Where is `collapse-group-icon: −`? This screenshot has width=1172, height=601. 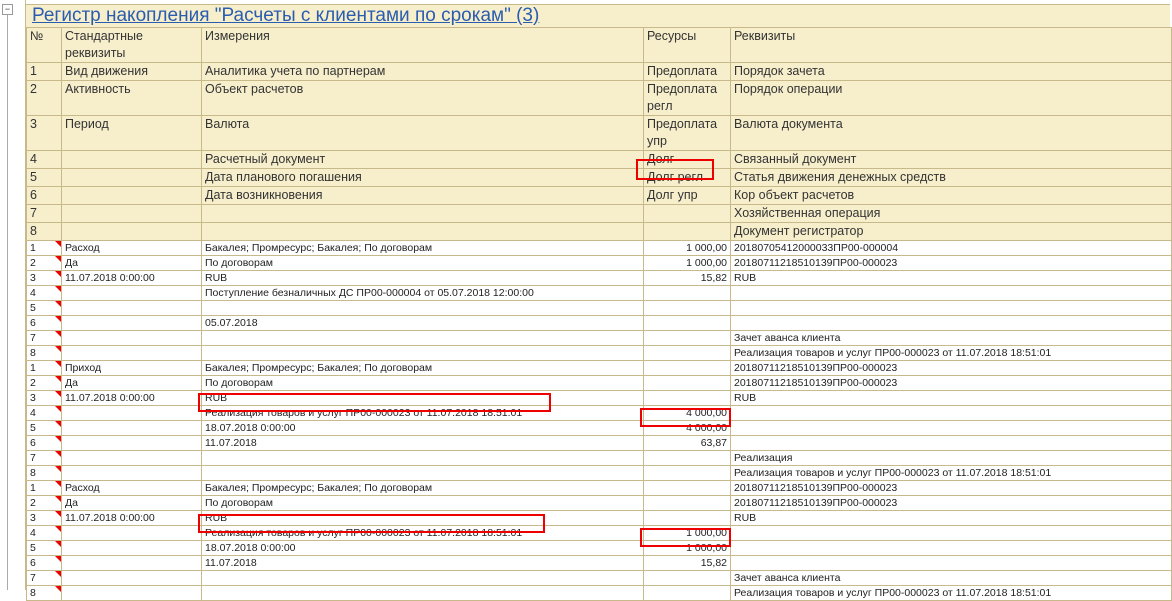
collapse-group-icon: − is located at coordinates (7, 9).